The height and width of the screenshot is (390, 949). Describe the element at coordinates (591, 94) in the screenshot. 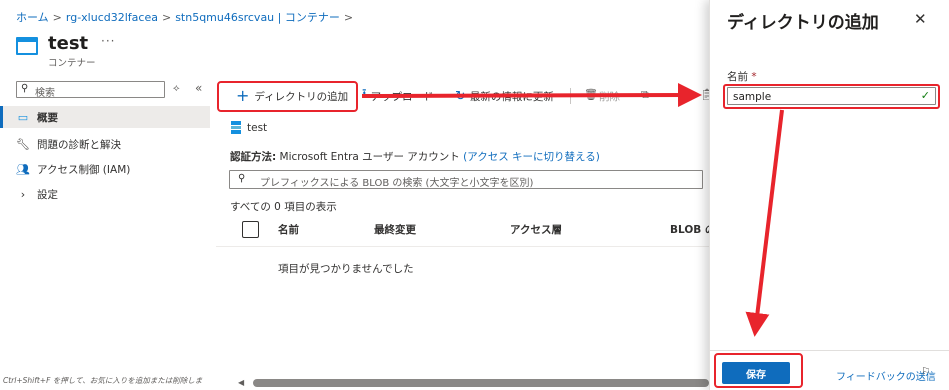

I see `delete-icon: 🗑︎` at that location.